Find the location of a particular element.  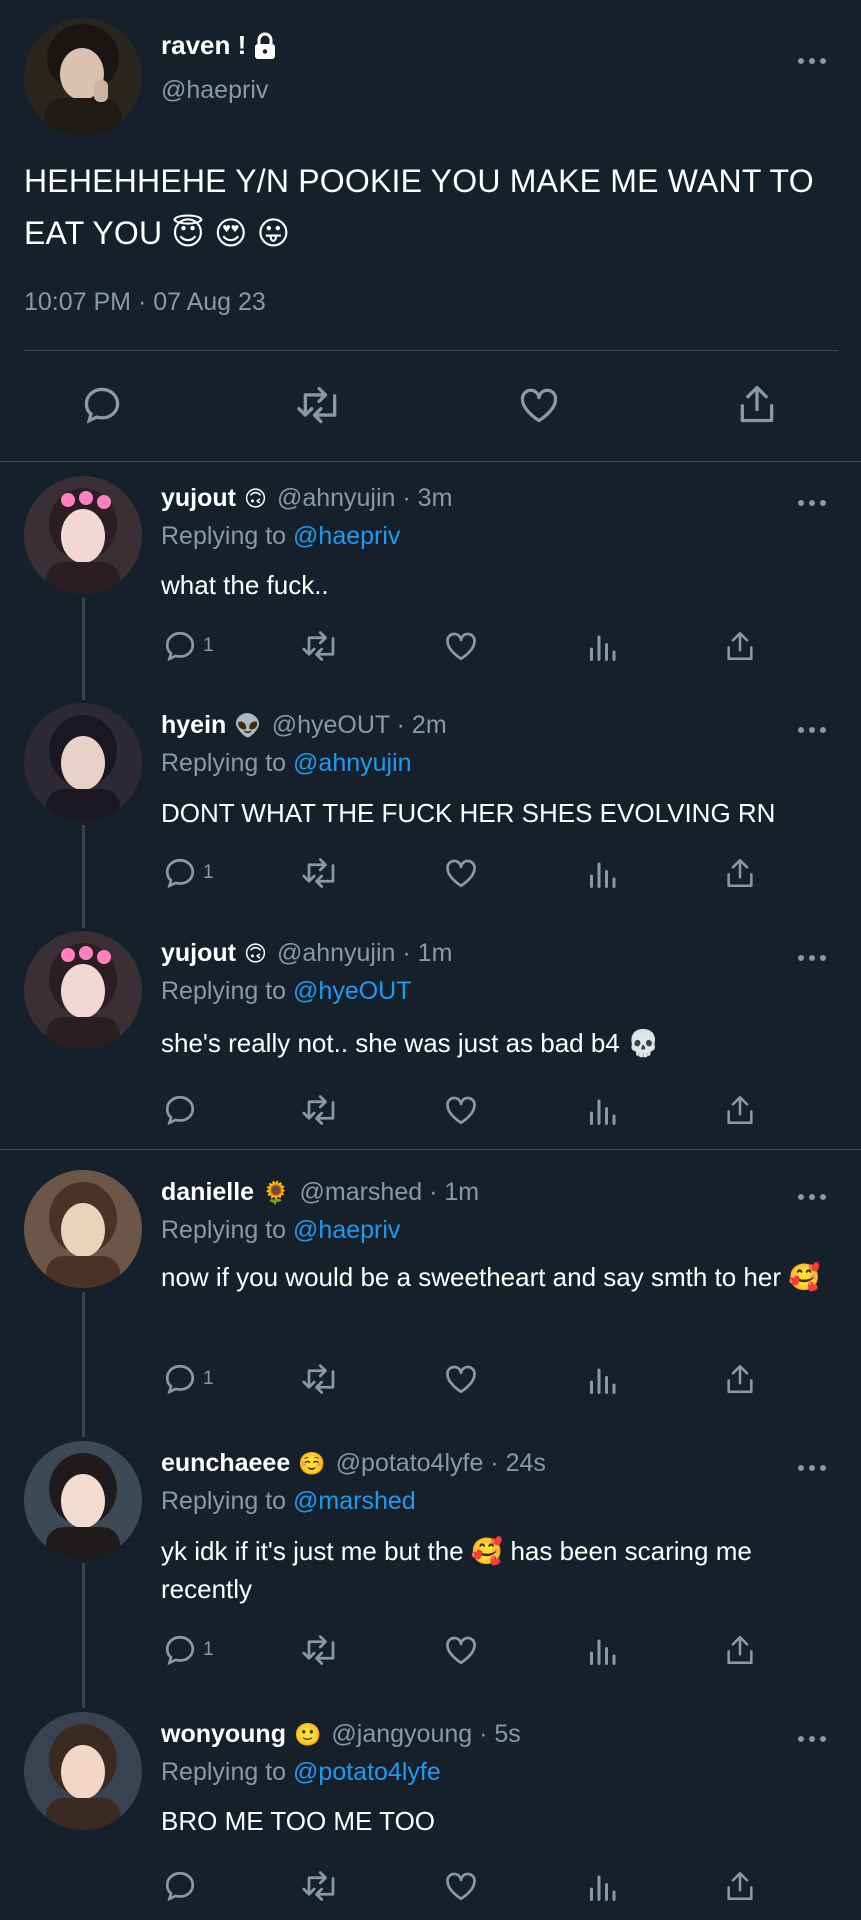

reply-count: 1 is located at coordinates (208, 1378).